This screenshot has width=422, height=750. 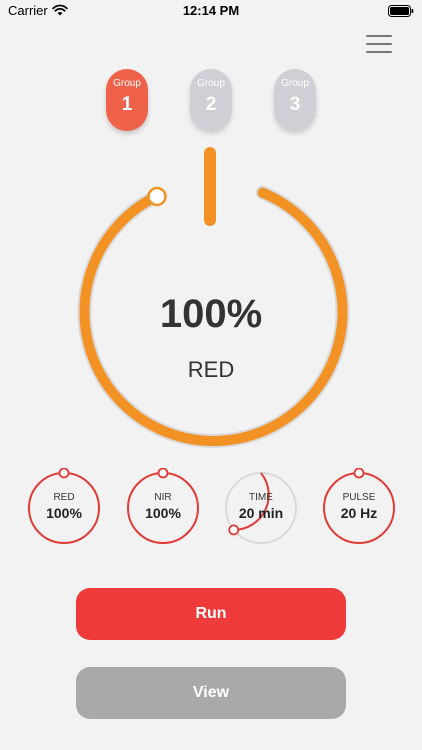 I want to click on hamburger-menu-icon, so click(x=379, y=44).